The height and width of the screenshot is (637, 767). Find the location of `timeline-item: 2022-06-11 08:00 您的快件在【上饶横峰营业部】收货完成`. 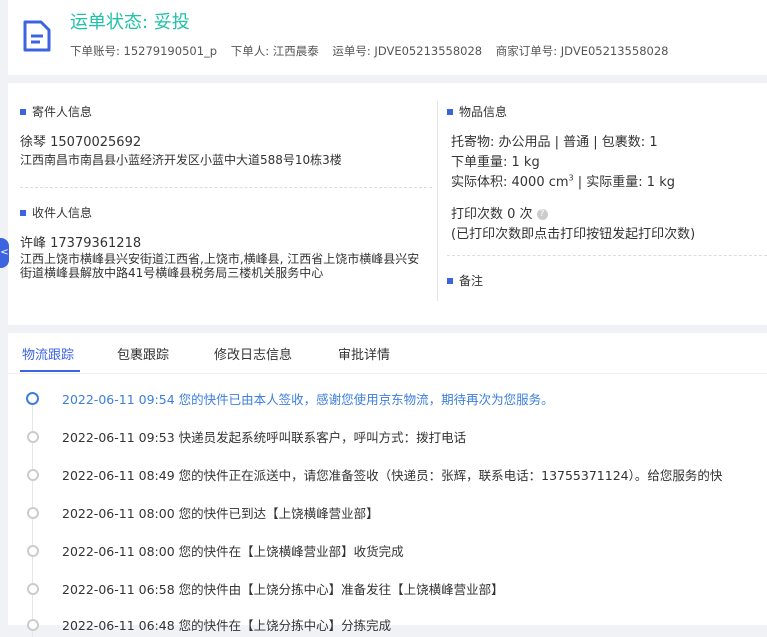

timeline-item: 2022-06-11 08:00 您的快件在【上饶横峰营业部】收货完成 is located at coordinates (387, 551).